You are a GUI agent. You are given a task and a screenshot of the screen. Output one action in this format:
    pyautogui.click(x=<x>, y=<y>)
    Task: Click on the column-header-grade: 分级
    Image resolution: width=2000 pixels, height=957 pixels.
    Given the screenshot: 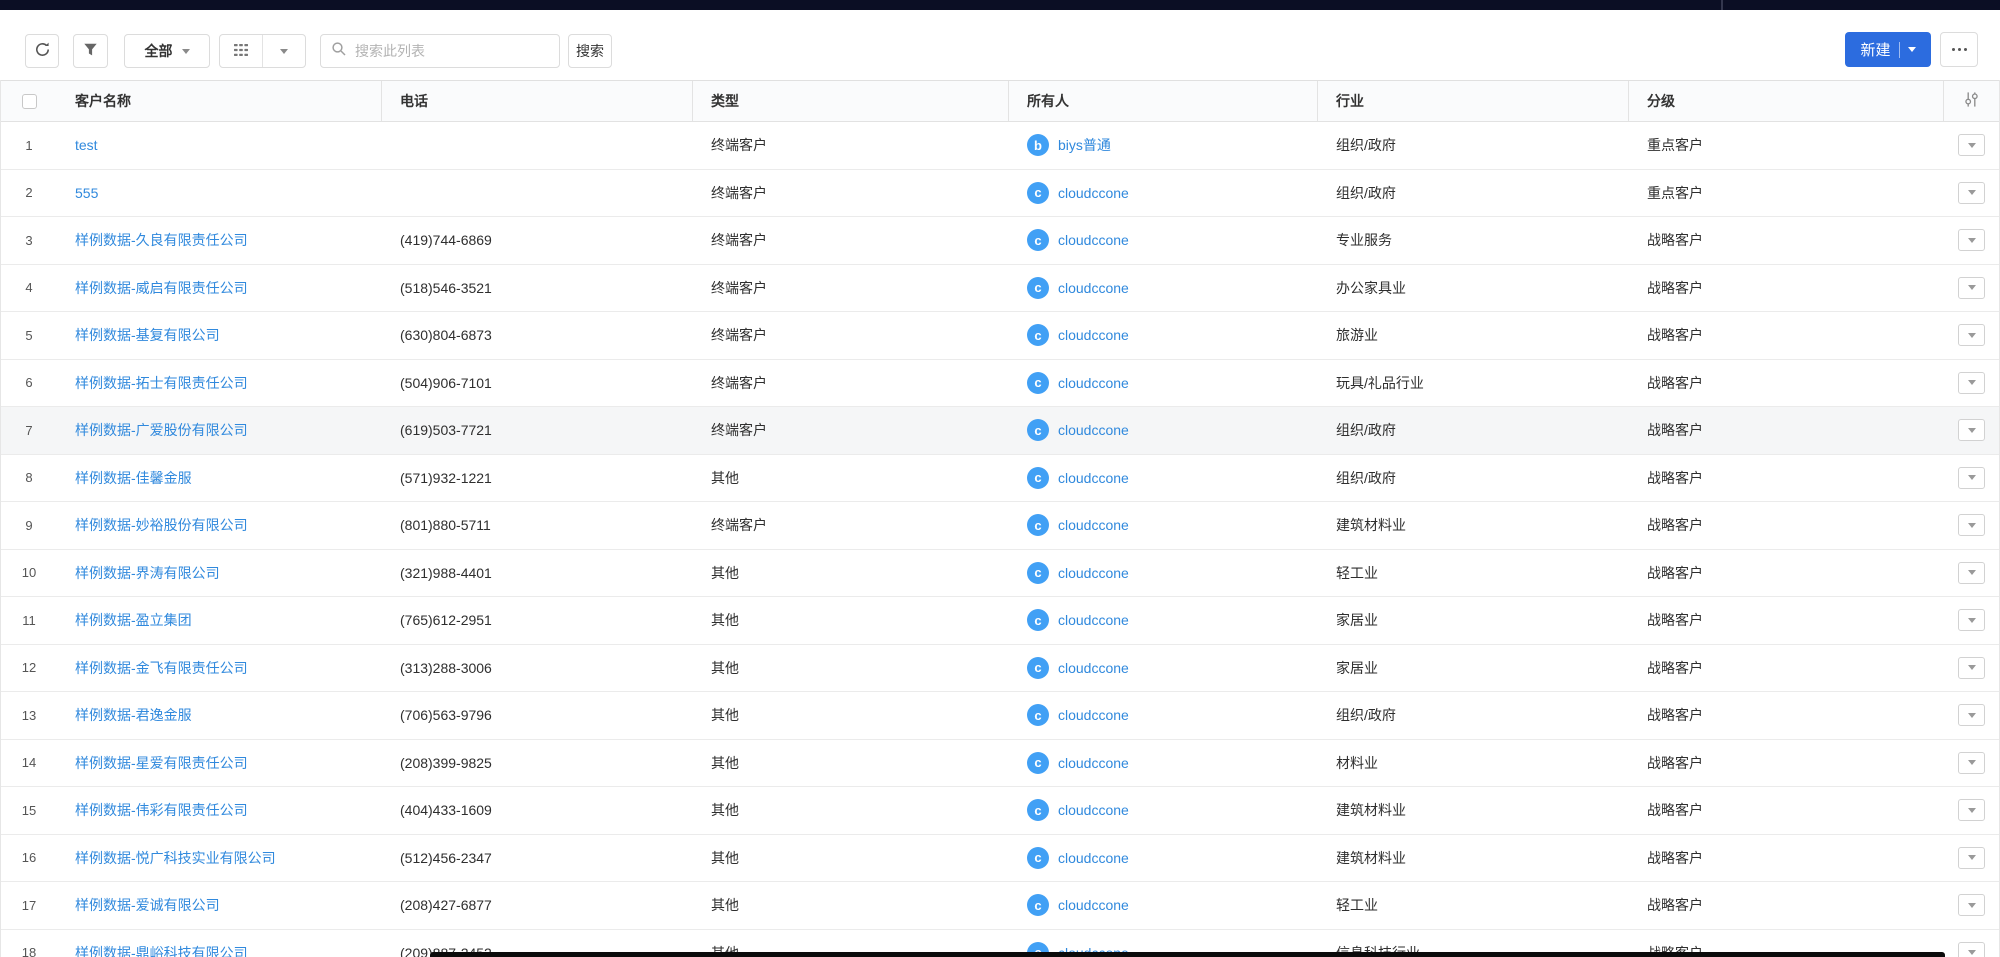 What is the action you would take?
    pyautogui.click(x=1786, y=101)
    